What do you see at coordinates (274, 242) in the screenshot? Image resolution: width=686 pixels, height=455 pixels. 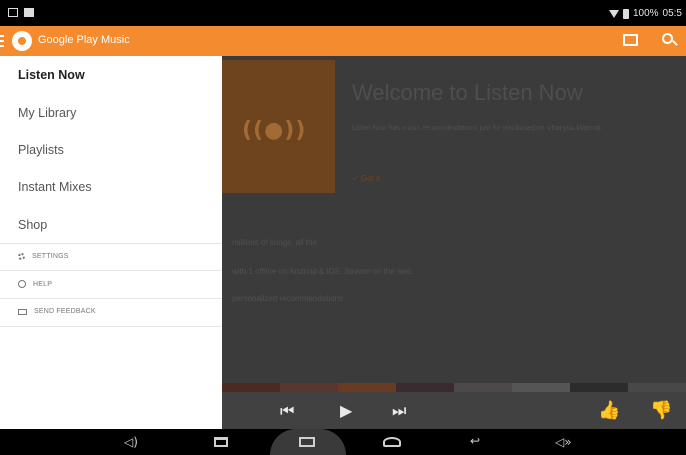 I see `promo-line-1: millions of songs, all the` at bounding box center [274, 242].